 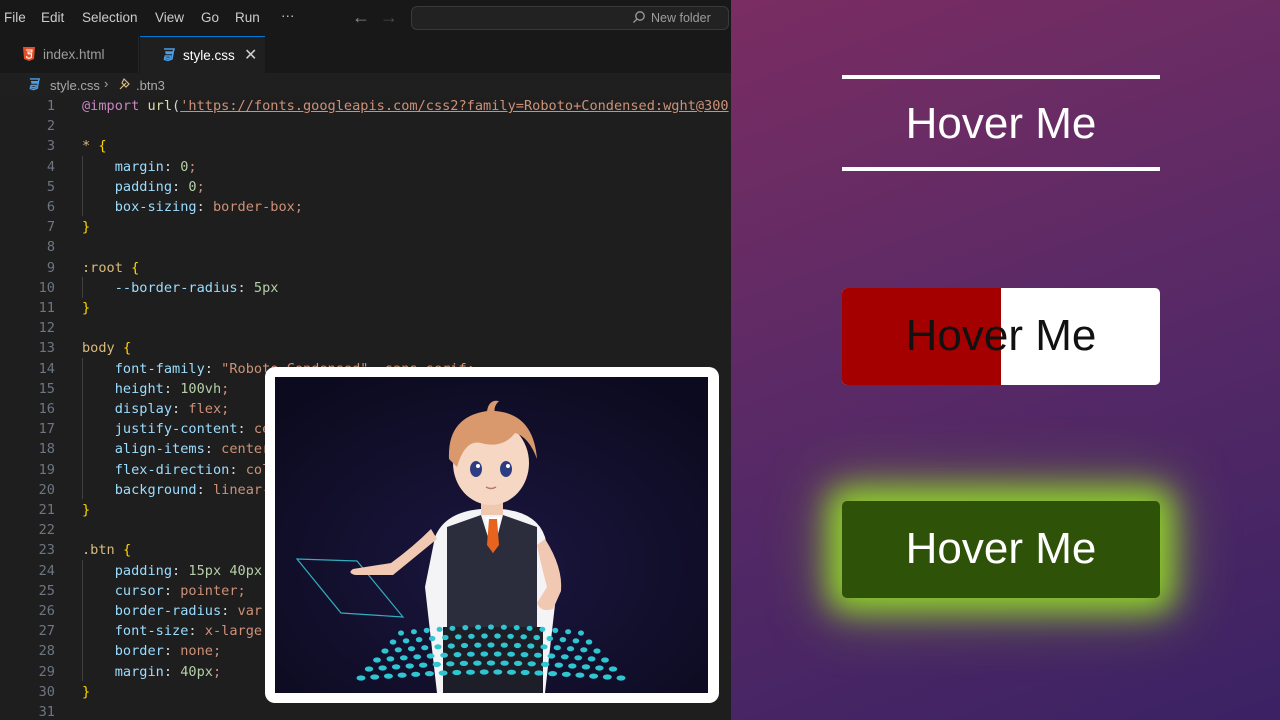 I want to click on css-selector-icon, so click(x=124, y=83).